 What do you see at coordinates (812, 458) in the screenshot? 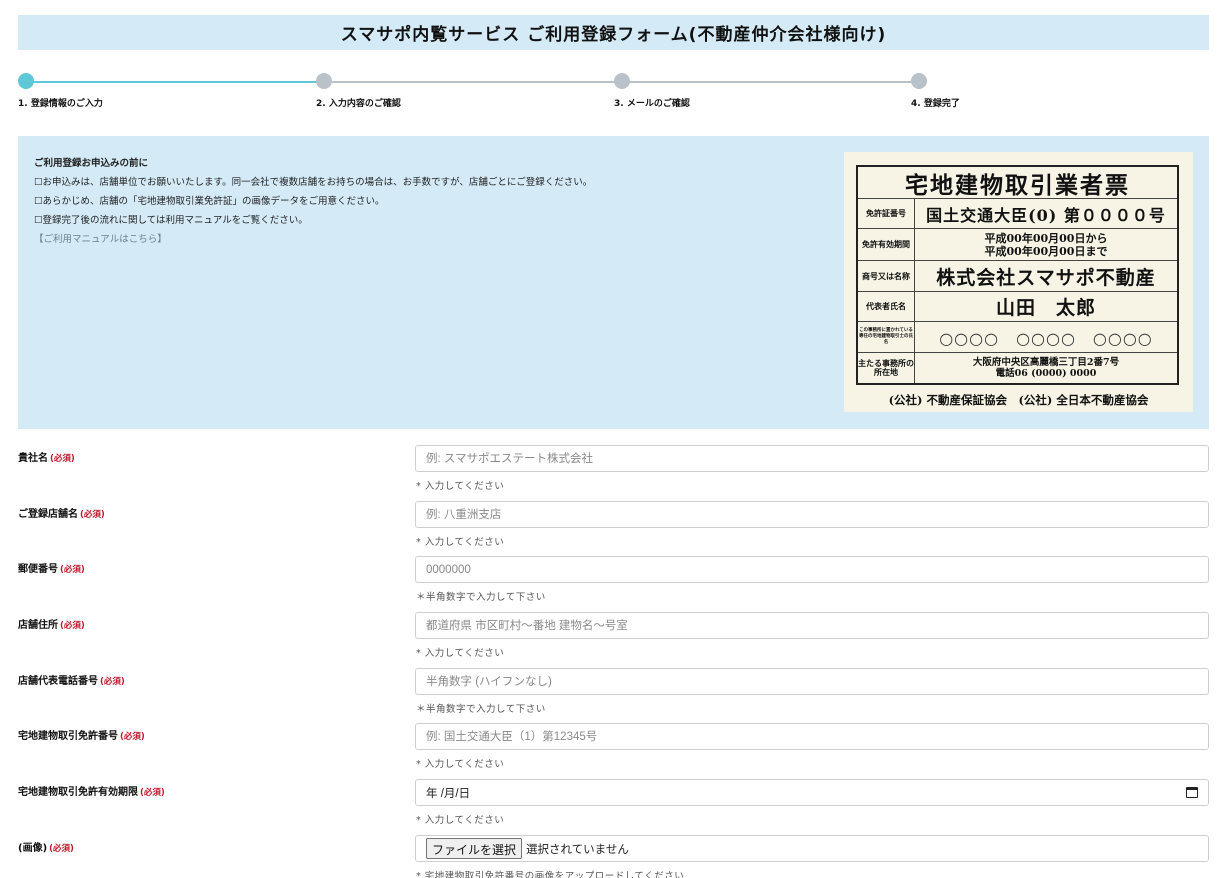
I see `company-name-input` at bounding box center [812, 458].